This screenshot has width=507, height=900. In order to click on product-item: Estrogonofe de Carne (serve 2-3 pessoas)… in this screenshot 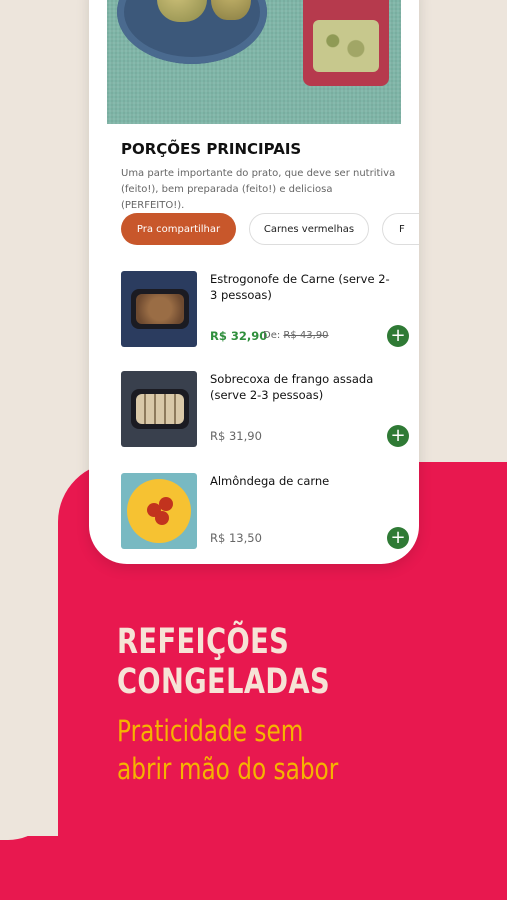, I will do `click(266, 312)`.